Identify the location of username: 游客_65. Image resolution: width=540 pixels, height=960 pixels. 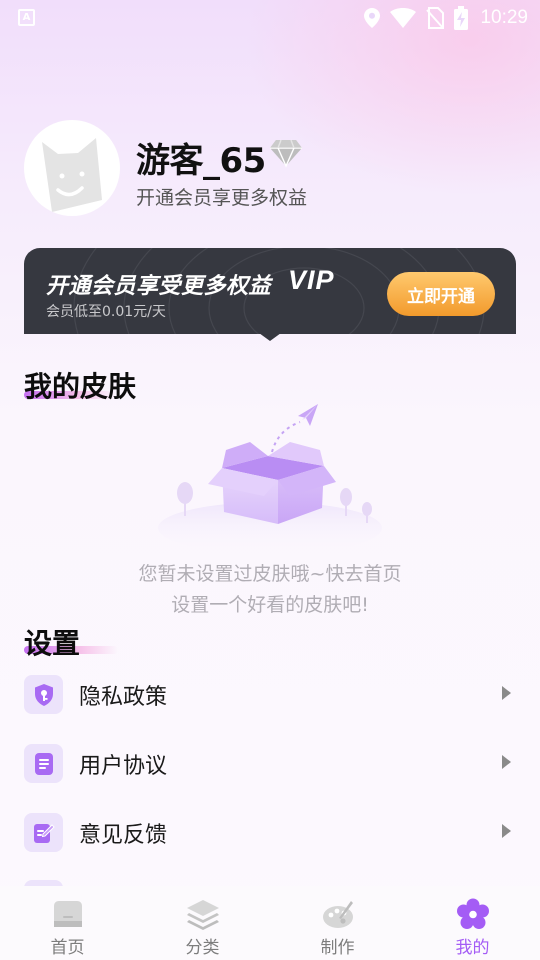
(201, 161).